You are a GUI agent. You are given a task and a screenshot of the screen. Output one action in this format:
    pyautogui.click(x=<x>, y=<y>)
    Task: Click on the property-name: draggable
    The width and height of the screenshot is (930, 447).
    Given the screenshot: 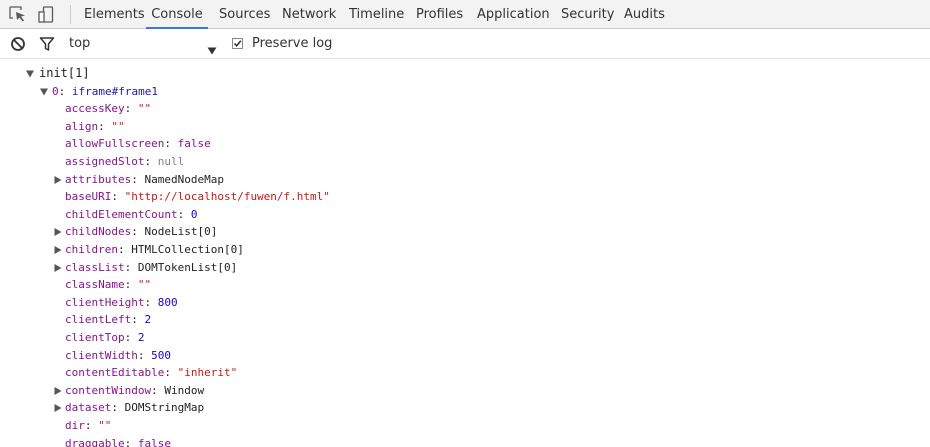 What is the action you would take?
    pyautogui.click(x=95, y=441)
    